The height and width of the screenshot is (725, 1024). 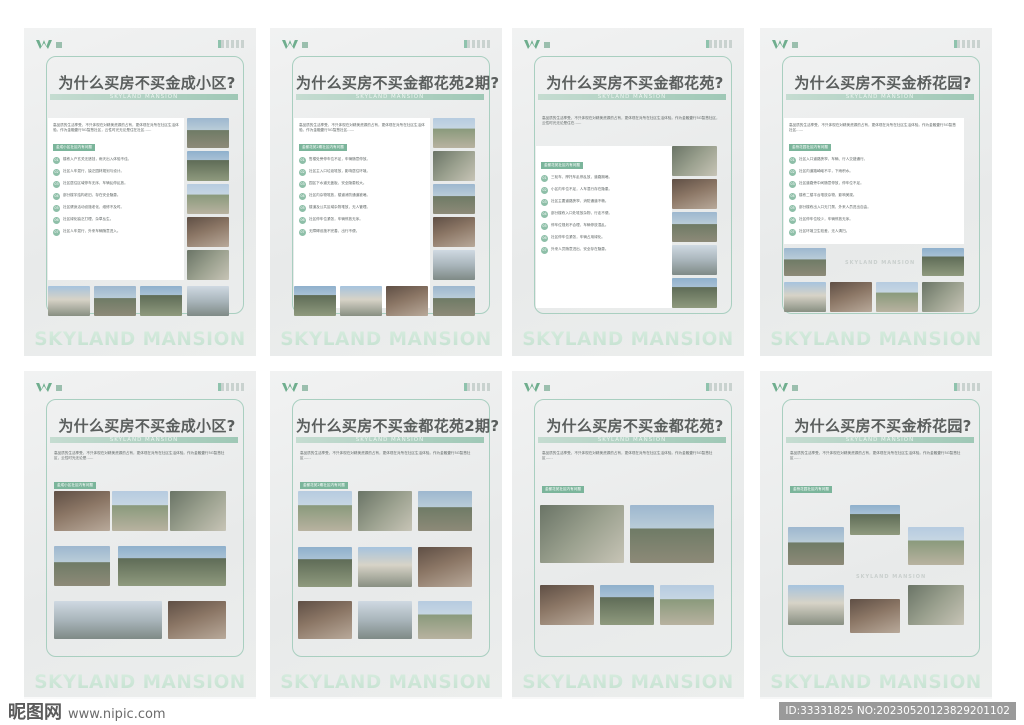 What do you see at coordinates (398, 83) in the screenshot?
I see `poster-title: 为什么买房不买金都花苑2期?` at bounding box center [398, 83].